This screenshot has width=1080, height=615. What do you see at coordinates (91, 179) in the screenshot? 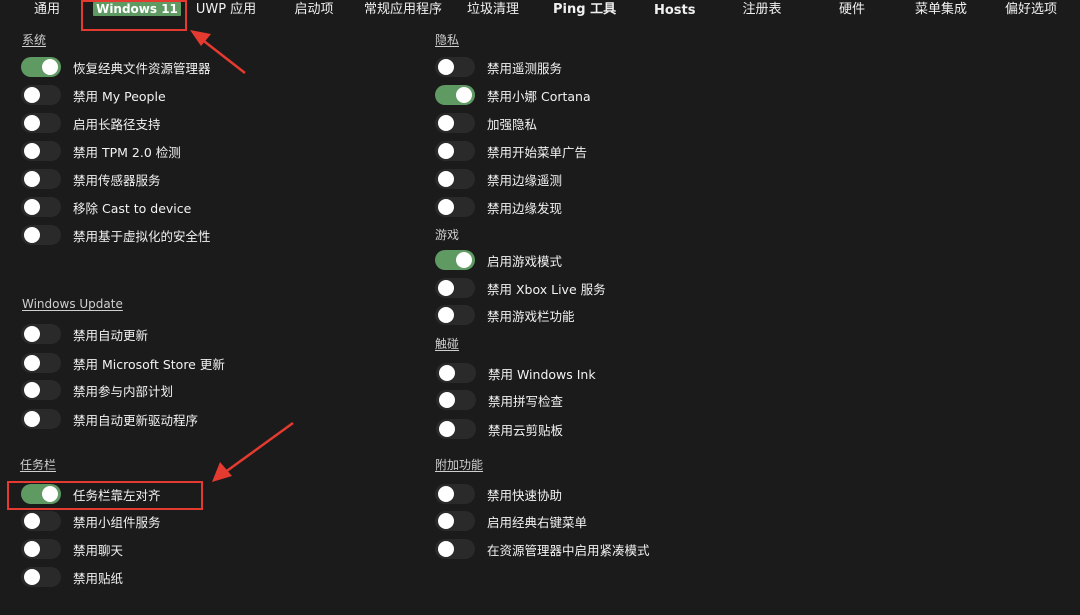
I see `toggle-row-sensor-service: 禁用传感器服务` at bounding box center [91, 179].